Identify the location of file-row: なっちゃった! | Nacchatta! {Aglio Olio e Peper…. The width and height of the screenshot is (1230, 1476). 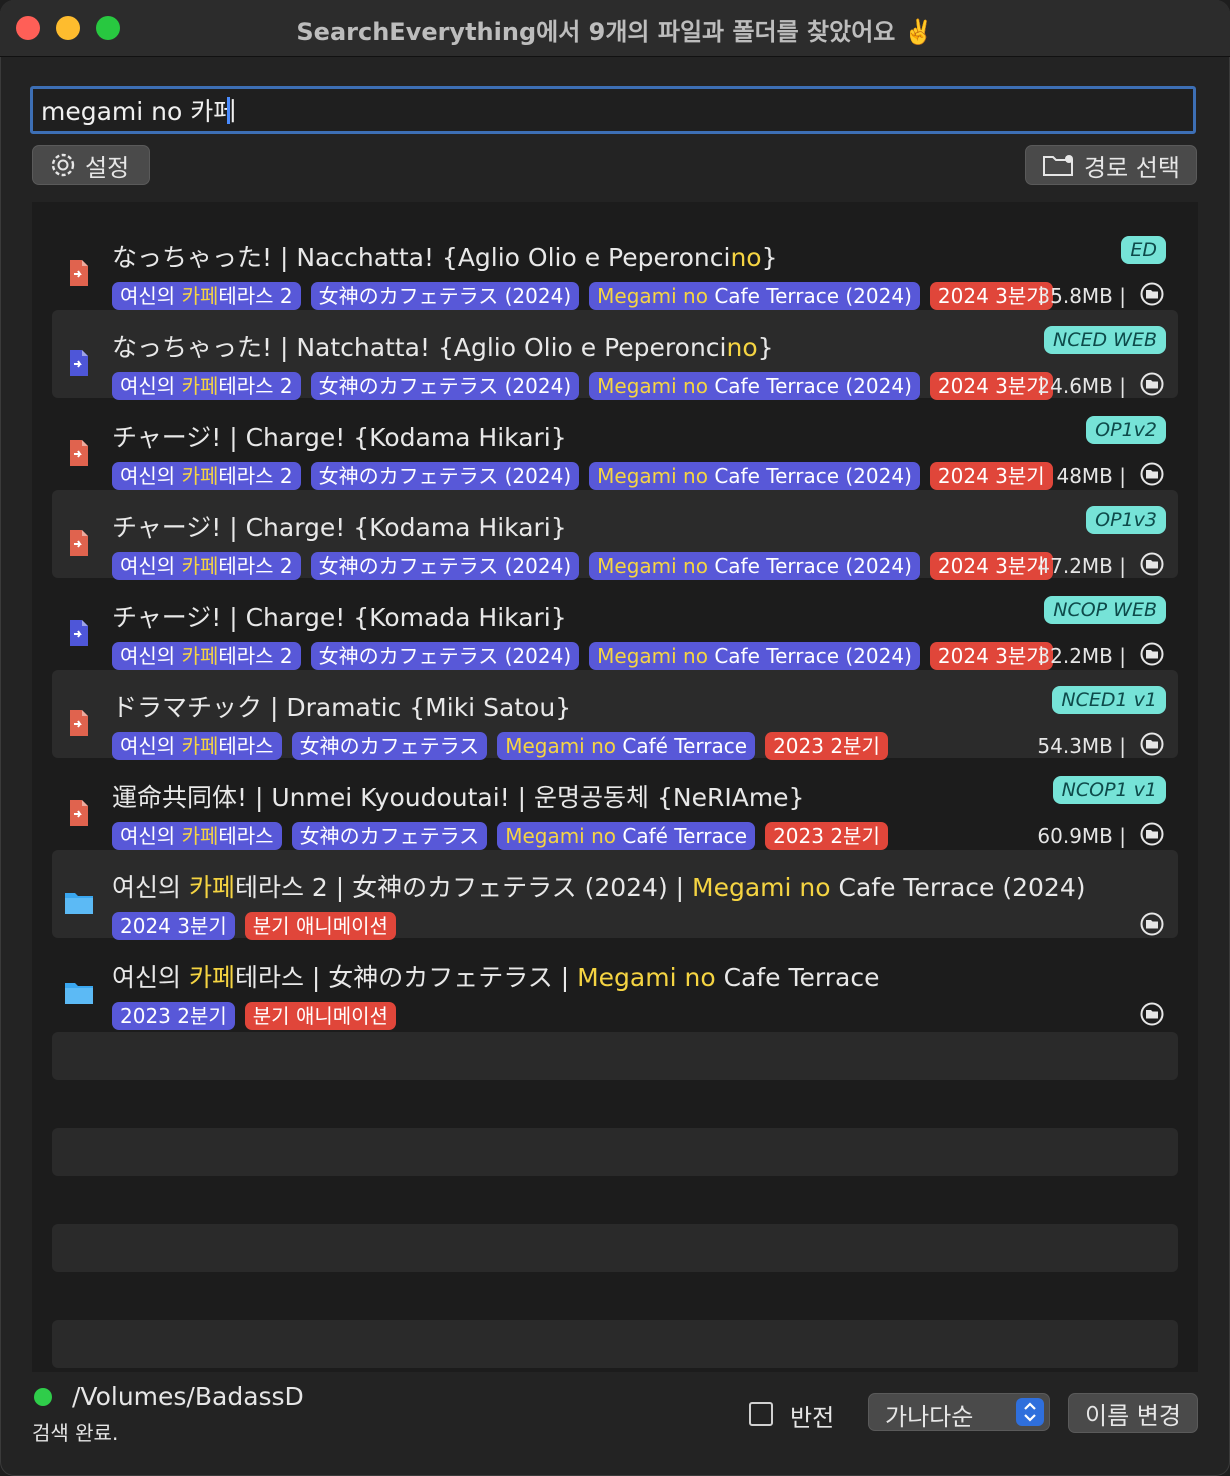
(615, 265).